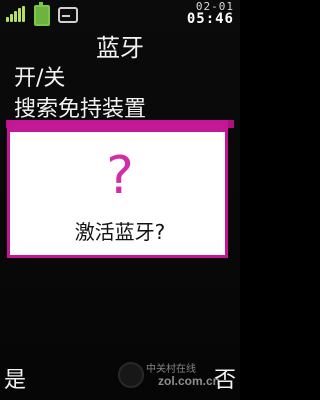 The image size is (320, 400). I want to click on softkey-bar: 是 否, so click(120, 380).